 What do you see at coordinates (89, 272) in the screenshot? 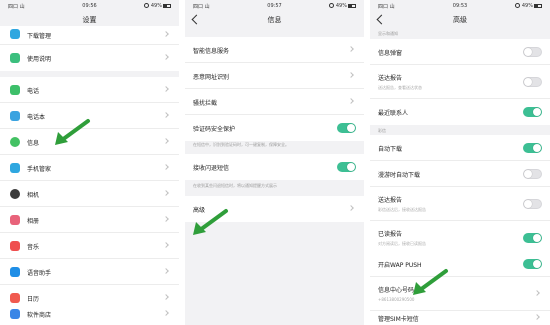
I see `settings-item-voice-assistant: 语音助手` at bounding box center [89, 272].